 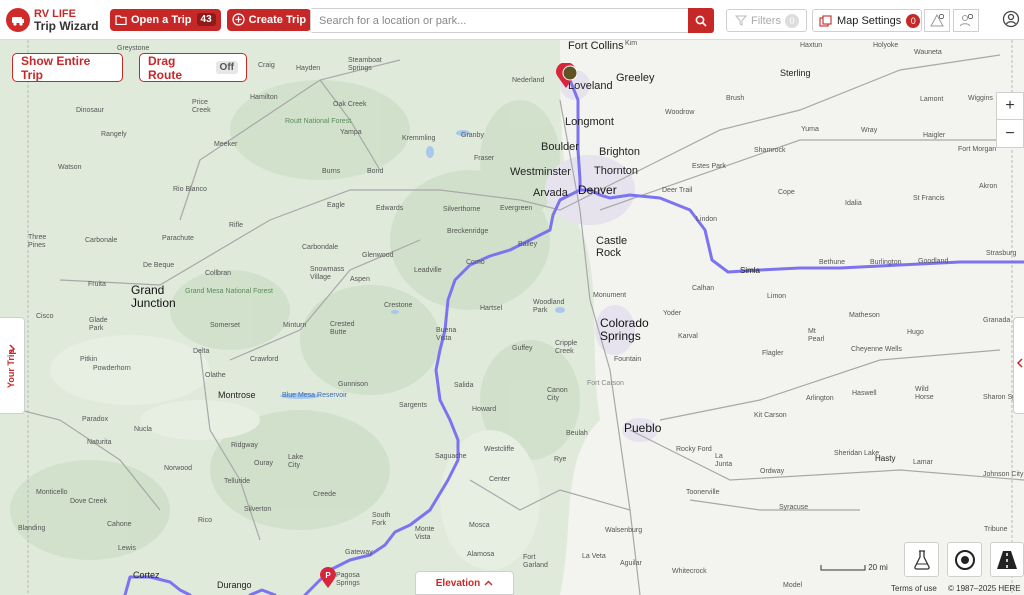 I want to click on zoom-in-button: +, so click(x=1010, y=106).